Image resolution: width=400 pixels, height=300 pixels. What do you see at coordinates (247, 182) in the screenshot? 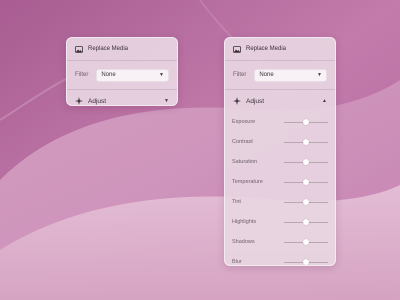
I see `slider-label: Temperature` at bounding box center [247, 182].